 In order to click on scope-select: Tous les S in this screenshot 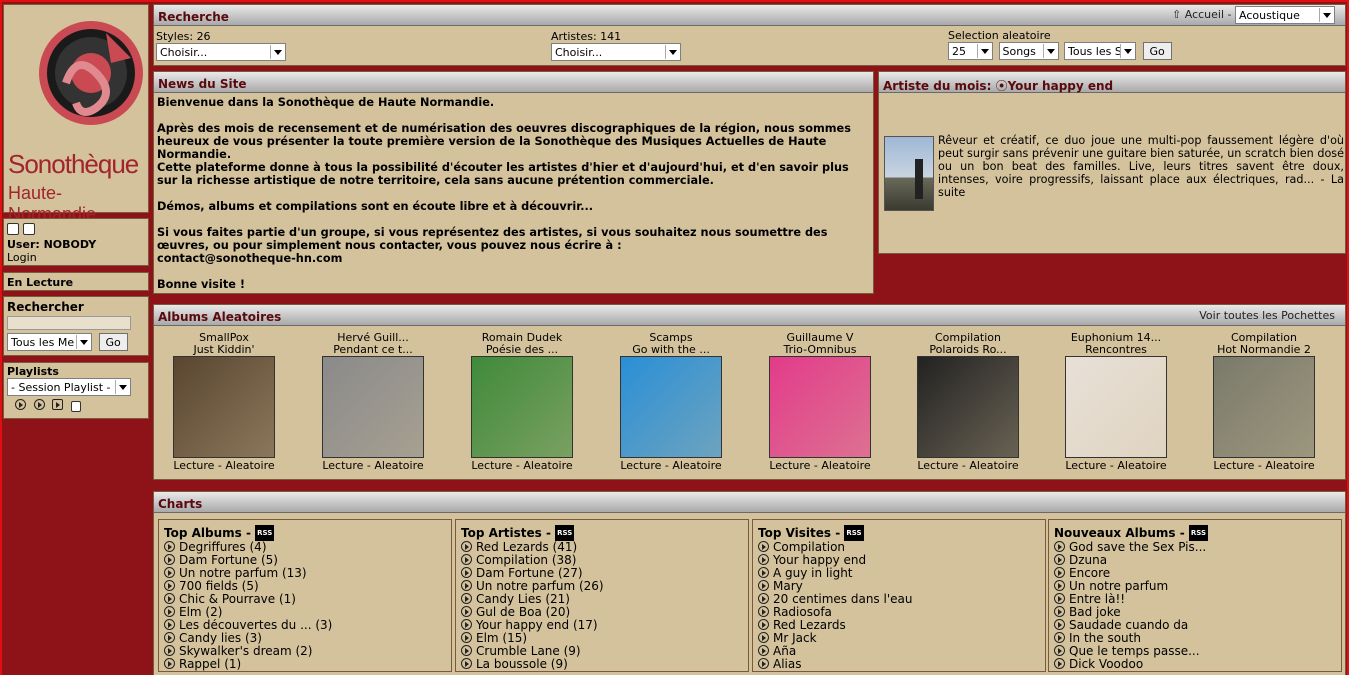, I will do `click(1100, 51)`.